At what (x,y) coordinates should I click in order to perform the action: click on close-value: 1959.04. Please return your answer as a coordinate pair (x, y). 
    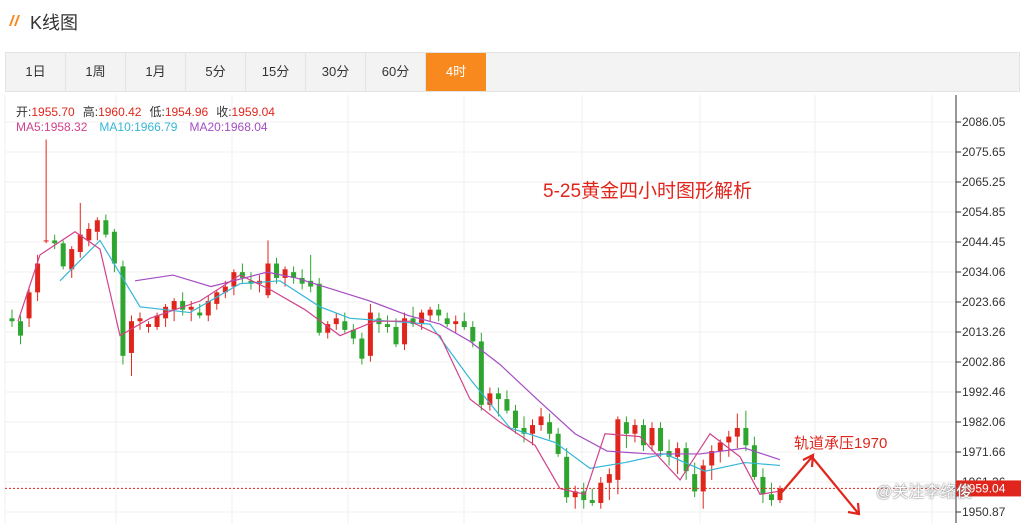
    Looking at the image, I should click on (253, 112).